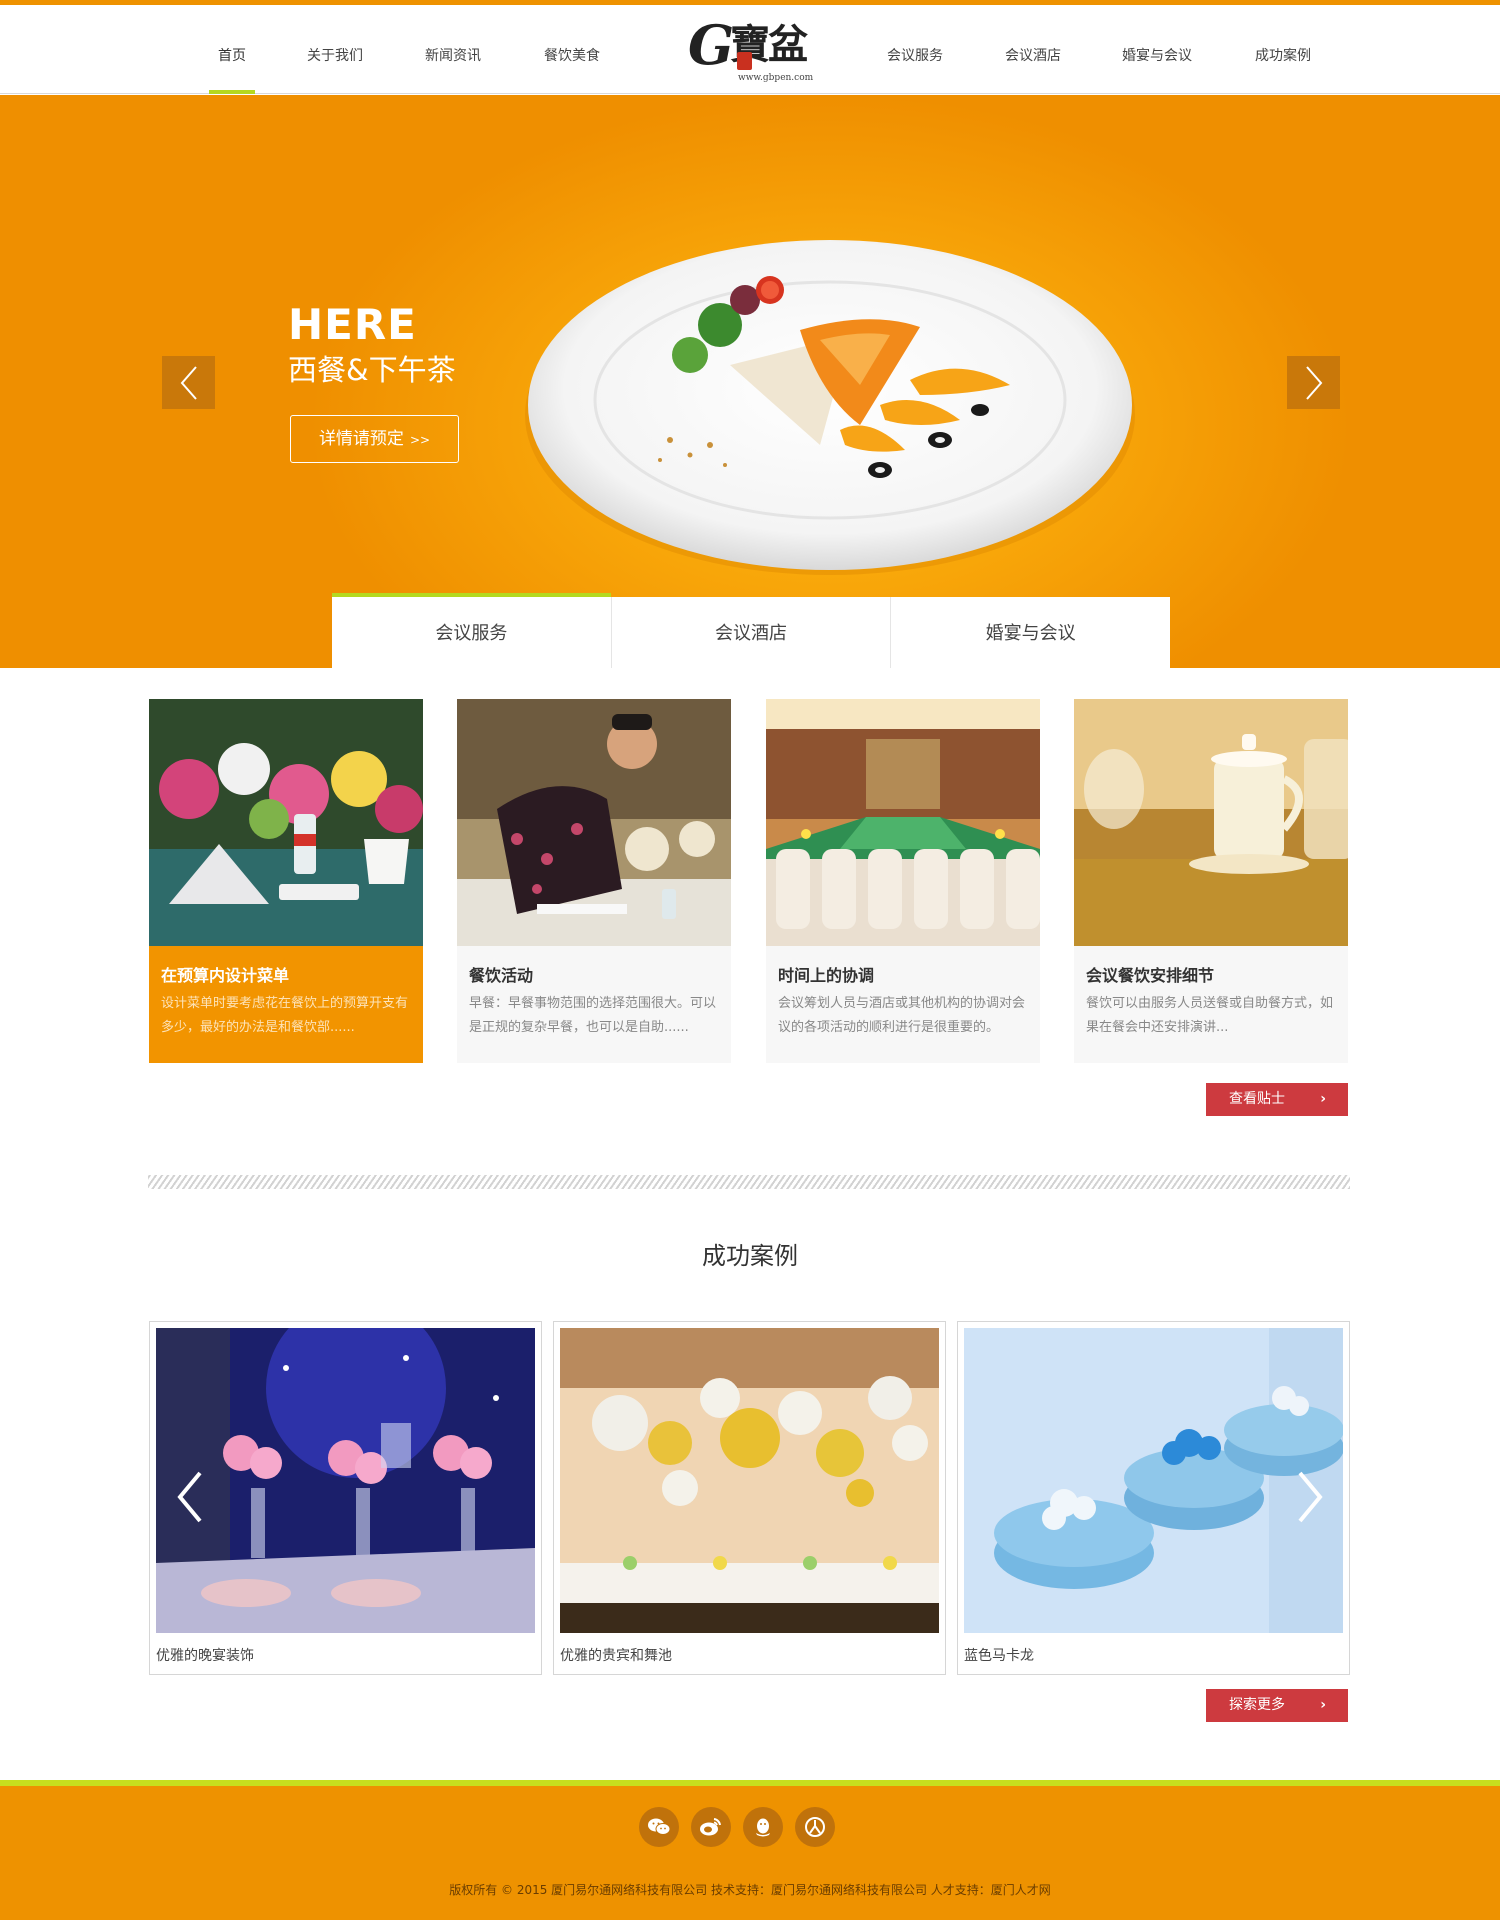 This screenshot has width=1500, height=1920. Describe the element at coordinates (1030, 632) in the screenshot. I see `tab-wedding-meeting: 婚宴与会议` at that location.